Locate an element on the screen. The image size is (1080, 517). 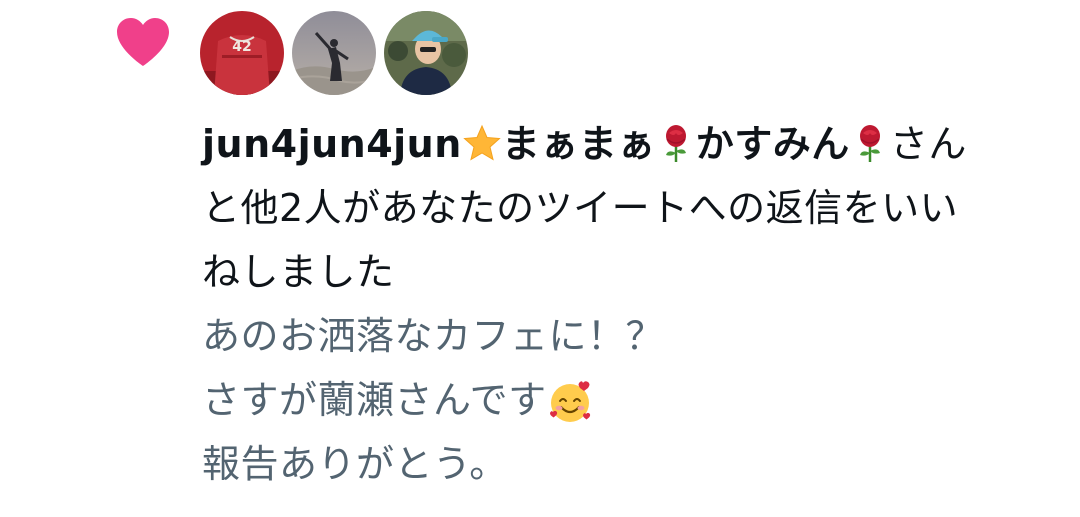
star-emoji is located at coordinates (482, 143).